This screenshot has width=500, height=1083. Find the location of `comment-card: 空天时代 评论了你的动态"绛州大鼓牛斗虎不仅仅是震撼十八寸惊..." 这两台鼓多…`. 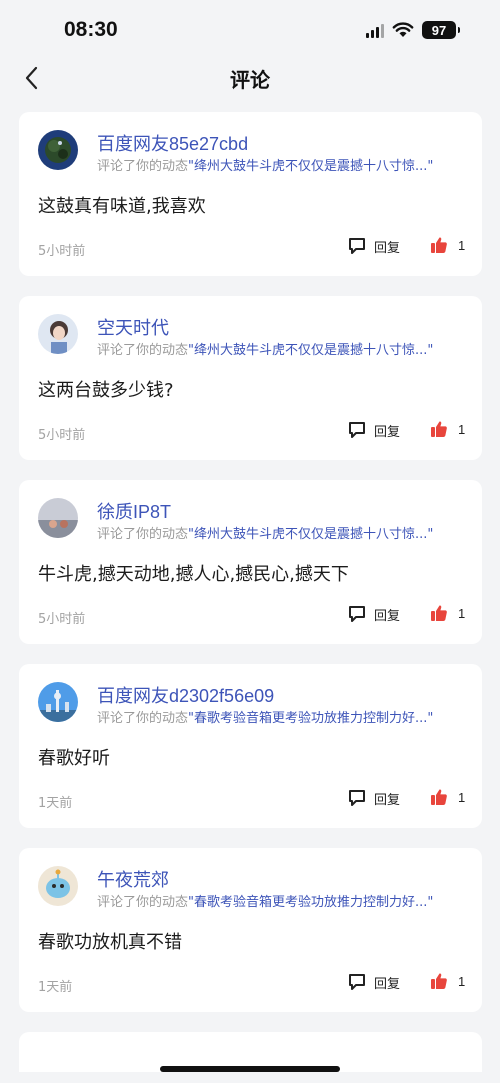

comment-card: 空天时代 评论了你的动态"绛州大鼓牛斗虎不仅仅是震撼十八寸惊..." 这两台鼓多… is located at coordinates (250, 378).